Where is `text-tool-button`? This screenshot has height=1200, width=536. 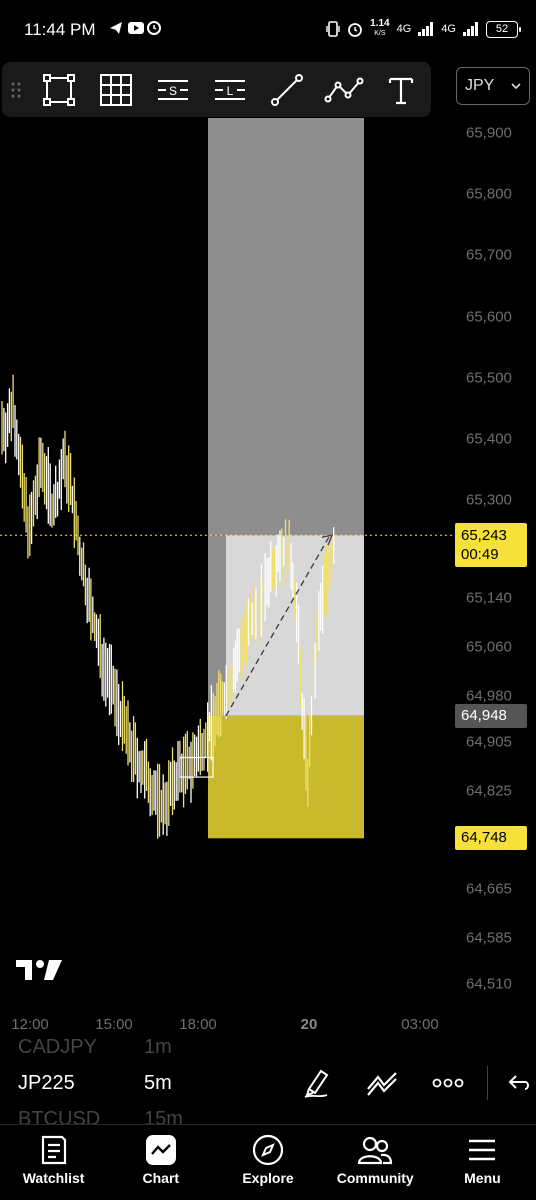
text-tool-button is located at coordinates (400, 89).